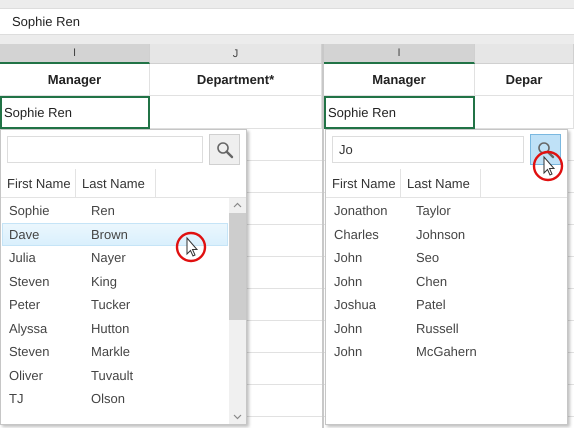 The height and width of the screenshot is (428, 574). What do you see at coordinates (236, 54) in the screenshot?
I see `column-letter: J` at bounding box center [236, 54].